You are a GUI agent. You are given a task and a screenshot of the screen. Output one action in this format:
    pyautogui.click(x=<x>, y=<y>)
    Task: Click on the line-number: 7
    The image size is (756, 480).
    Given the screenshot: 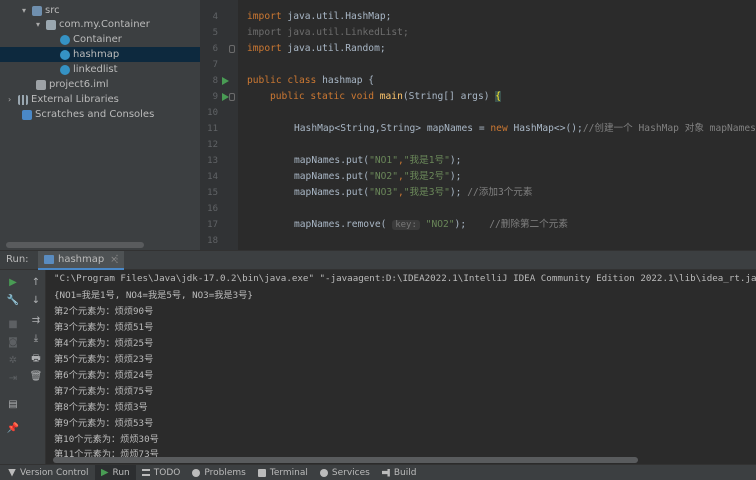 What is the action you would take?
    pyautogui.click(x=215, y=65)
    